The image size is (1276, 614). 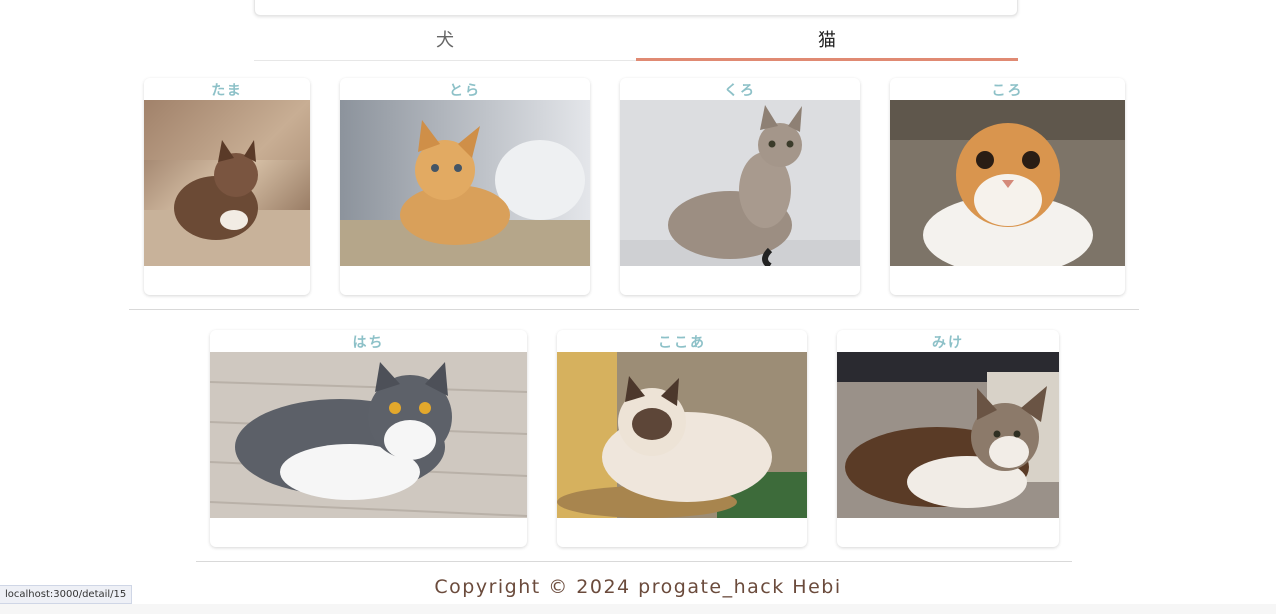 I want to click on cat-name: ころ, so click(x=1007, y=91).